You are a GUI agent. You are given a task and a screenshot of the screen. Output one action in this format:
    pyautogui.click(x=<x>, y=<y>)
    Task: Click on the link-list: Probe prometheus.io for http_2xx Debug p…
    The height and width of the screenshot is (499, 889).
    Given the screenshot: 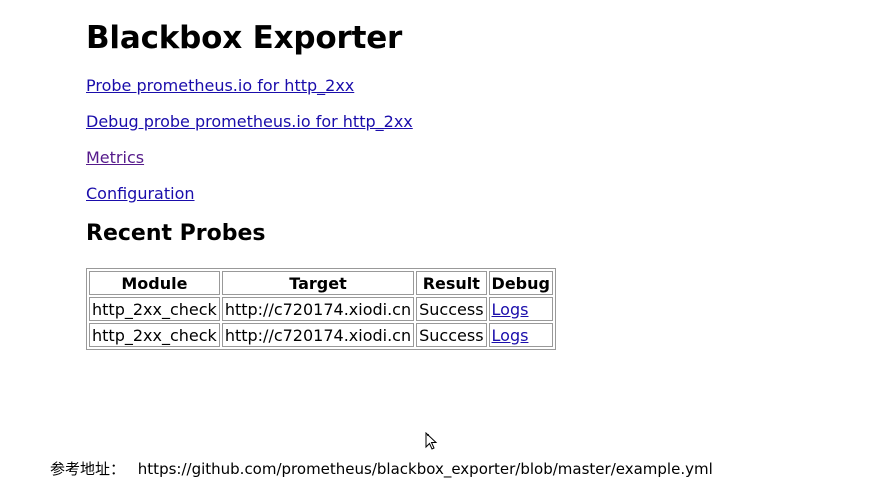 What is the action you would take?
    pyautogui.click(x=321, y=140)
    